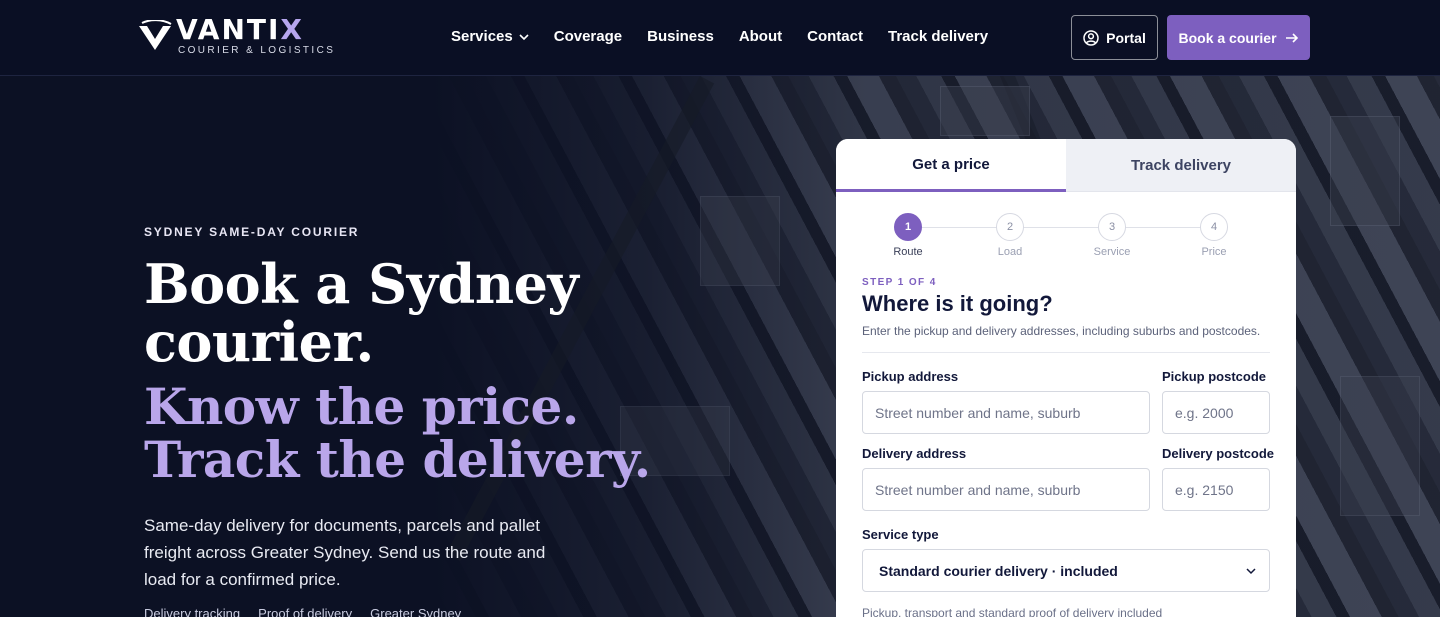  What do you see at coordinates (1066, 227) in the screenshot?
I see `step-connector-line` at bounding box center [1066, 227].